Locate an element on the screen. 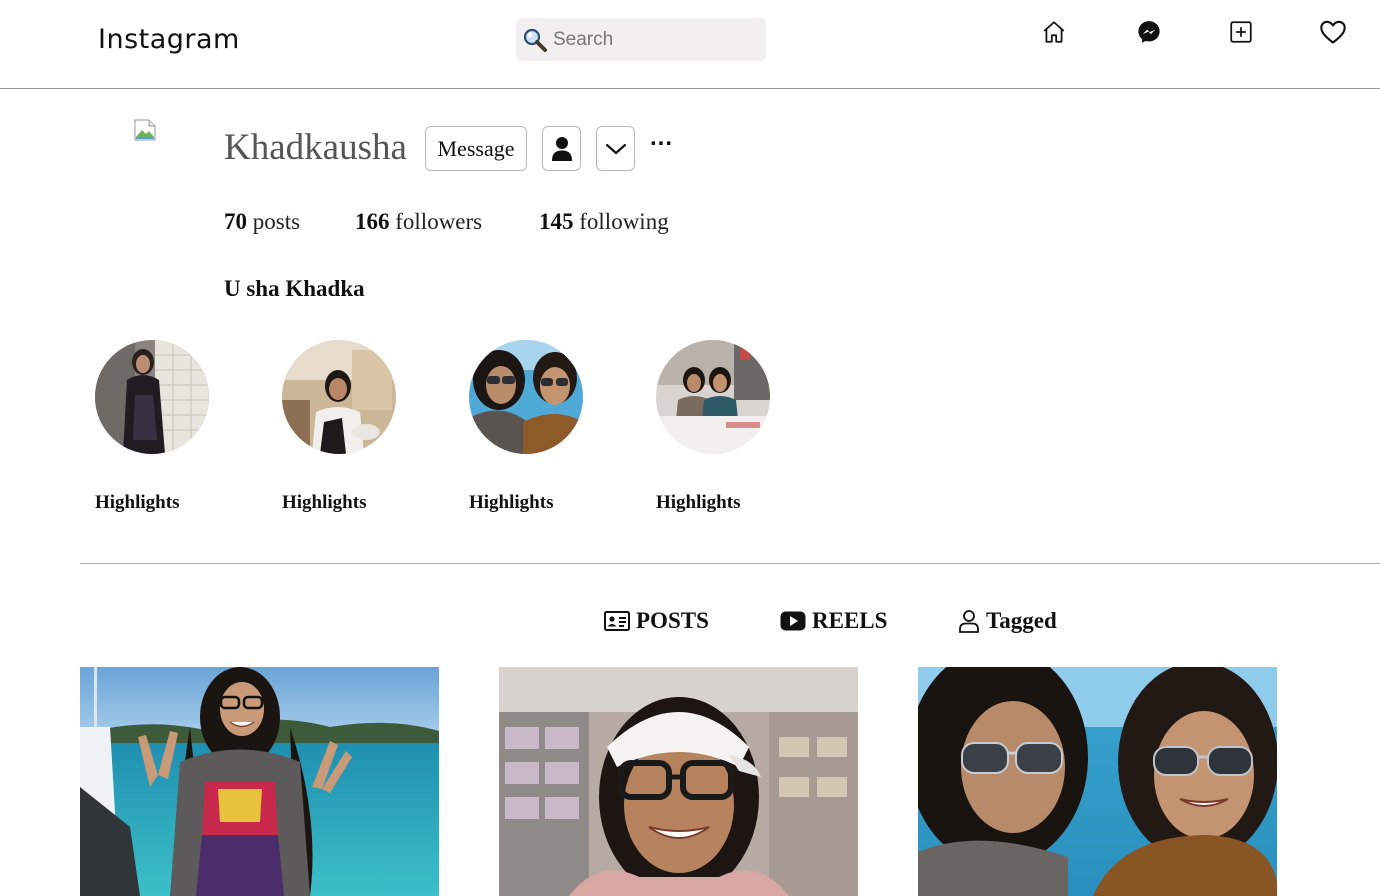 This screenshot has height=896, width=1380. post-1-photo is located at coordinates (259, 781).